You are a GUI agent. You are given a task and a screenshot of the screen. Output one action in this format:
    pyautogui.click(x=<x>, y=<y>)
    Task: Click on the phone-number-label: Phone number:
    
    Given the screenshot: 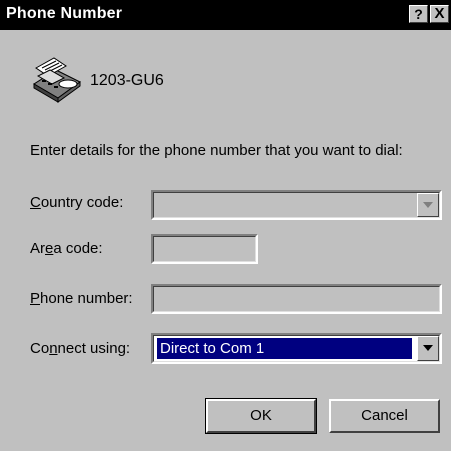 What is the action you would take?
    pyautogui.click(x=81, y=298)
    